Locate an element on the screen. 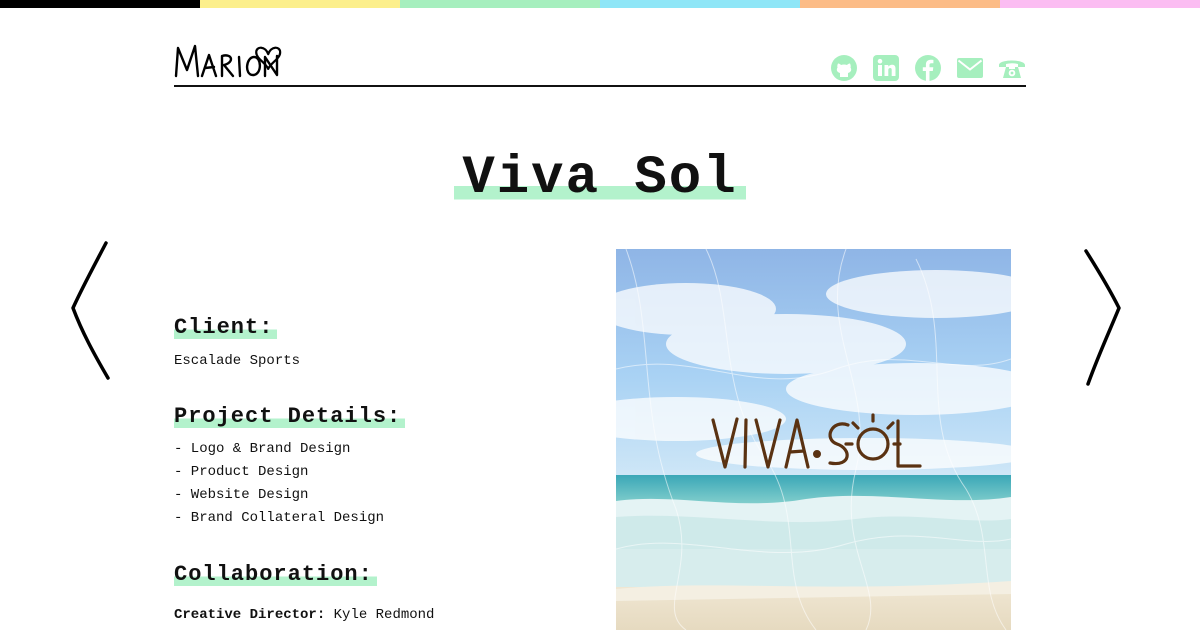 The width and height of the screenshot is (1200, 630). github-icon is located at coordinates (844, 68).